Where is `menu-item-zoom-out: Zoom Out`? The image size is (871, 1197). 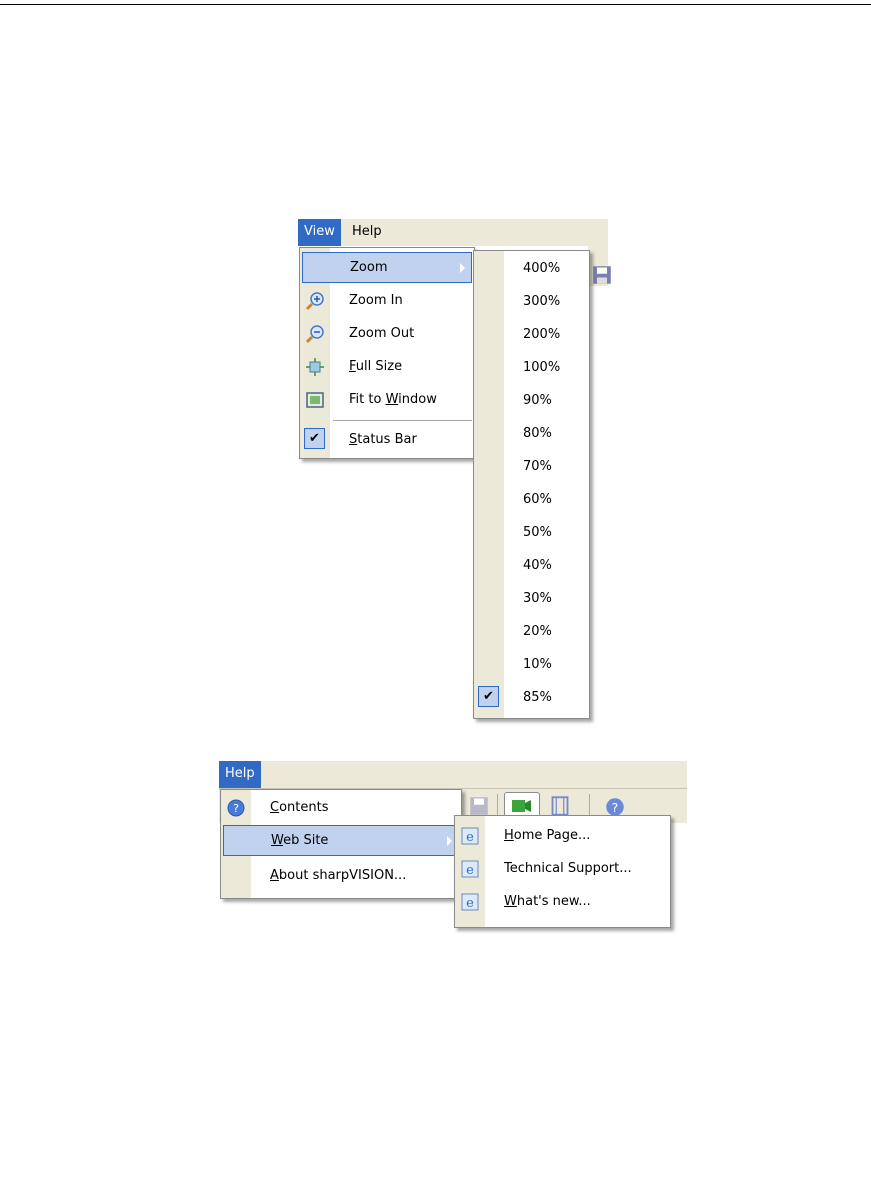 menu-item-zoom-out: Zoom Out is located at coordinates (387, 333).